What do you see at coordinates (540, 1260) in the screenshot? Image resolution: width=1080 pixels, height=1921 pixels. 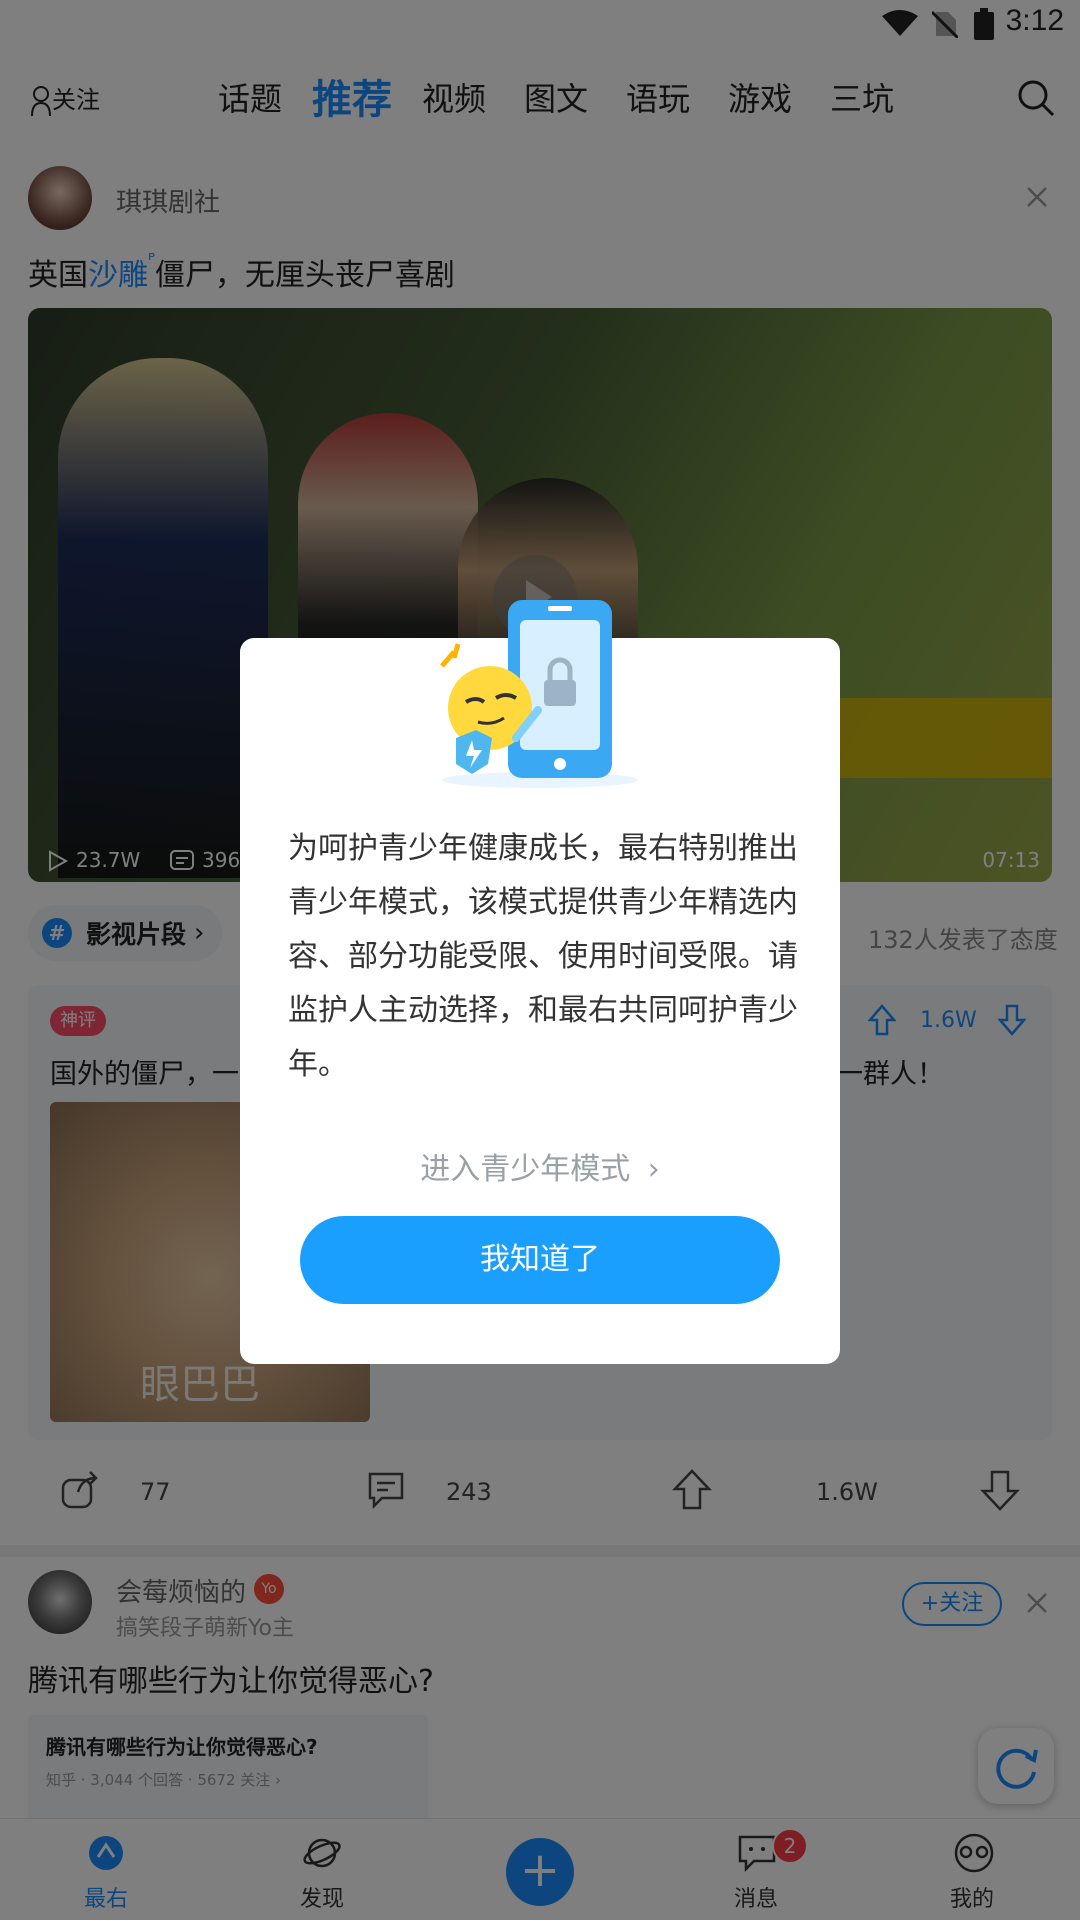 I see `confirm-button: 我知道了` at bounding box center [540, 1260].